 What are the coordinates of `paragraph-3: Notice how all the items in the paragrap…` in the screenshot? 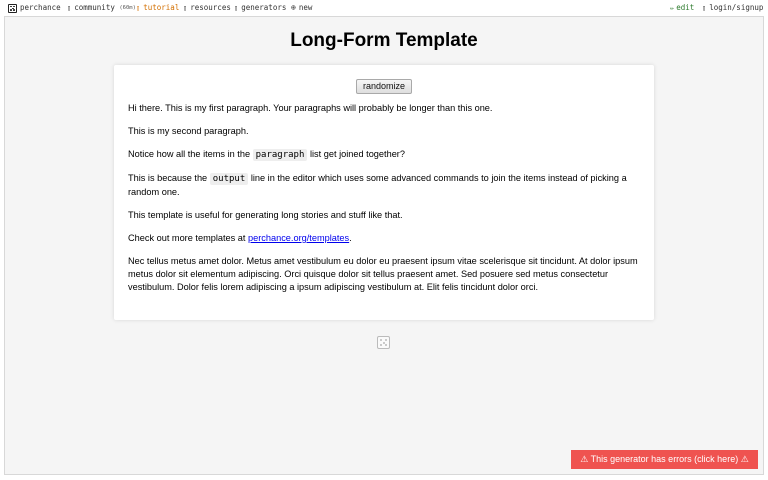 It's located at (383, 155).